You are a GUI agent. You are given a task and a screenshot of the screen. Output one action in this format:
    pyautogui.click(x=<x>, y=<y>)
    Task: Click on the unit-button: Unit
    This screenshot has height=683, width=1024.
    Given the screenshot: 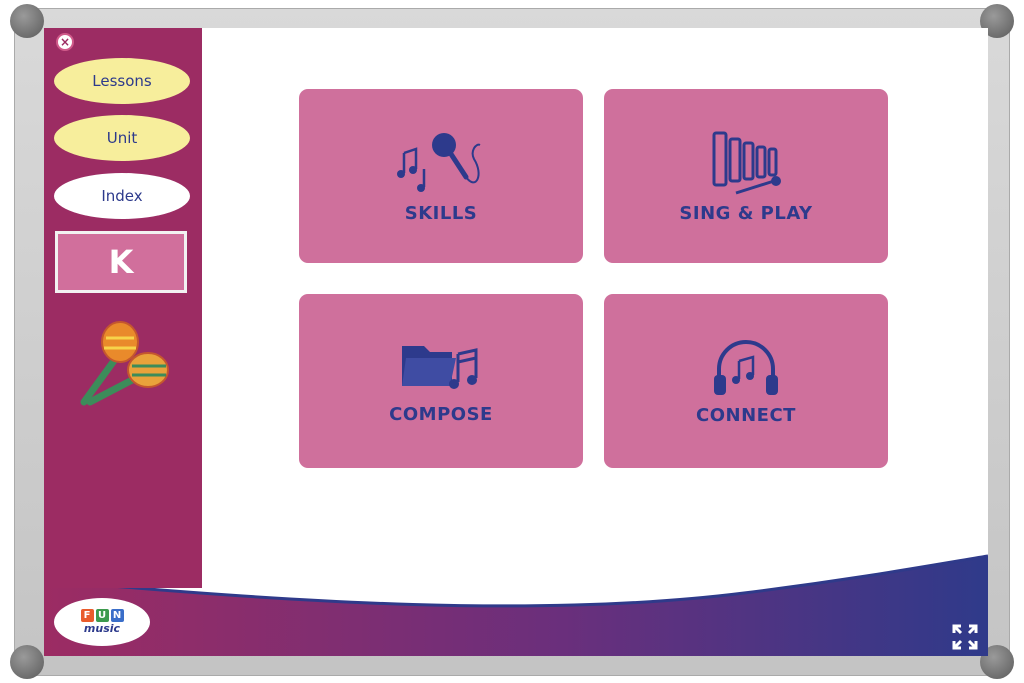 What is the action you would take?
    pyautogui.click(x=122, y=138)
    